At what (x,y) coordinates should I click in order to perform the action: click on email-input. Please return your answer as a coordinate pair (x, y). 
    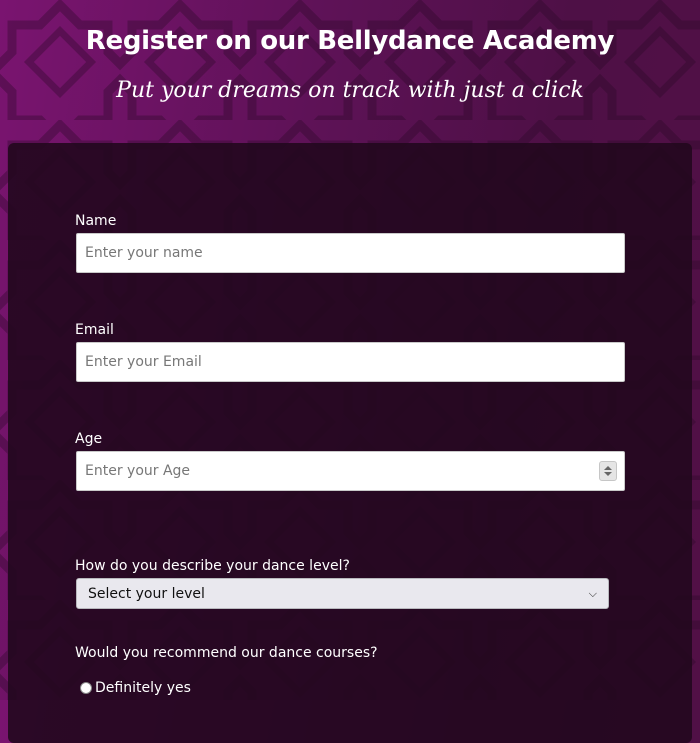
    Looking at the image, I should click on (350, 362).